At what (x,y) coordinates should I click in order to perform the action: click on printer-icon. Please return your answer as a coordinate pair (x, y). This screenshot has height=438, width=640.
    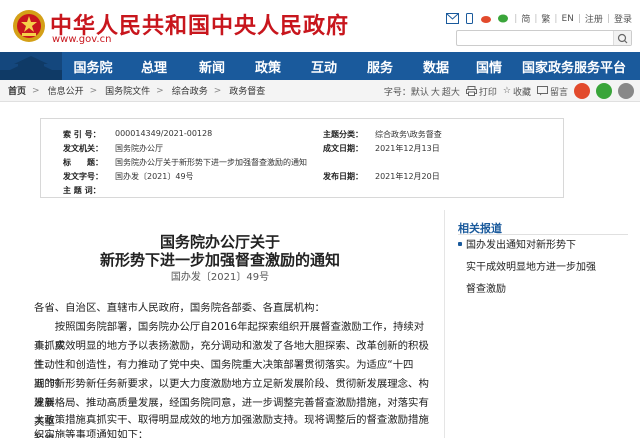
    Looking at the image, I should click on (471, 91).